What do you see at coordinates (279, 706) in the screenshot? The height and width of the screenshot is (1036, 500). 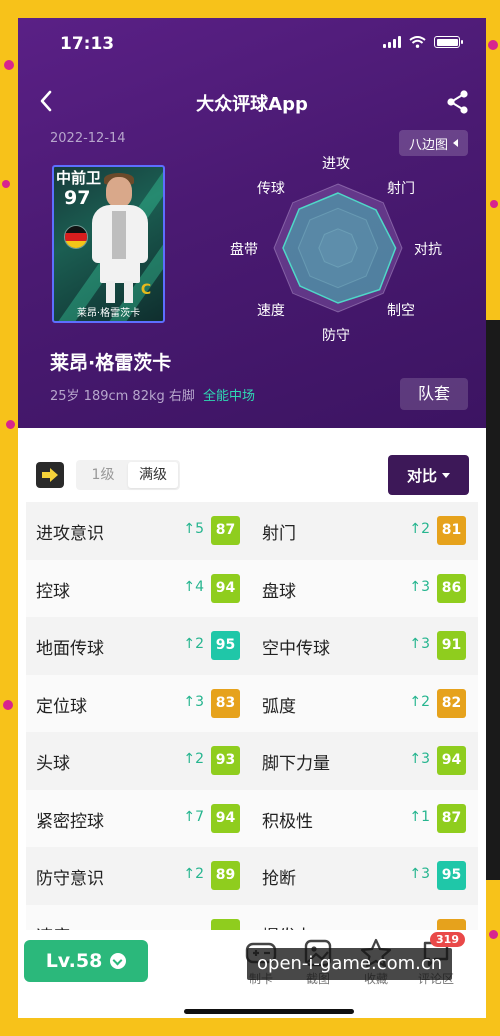 I see `stat-name: 弧度` at bounding box center [279, 706].